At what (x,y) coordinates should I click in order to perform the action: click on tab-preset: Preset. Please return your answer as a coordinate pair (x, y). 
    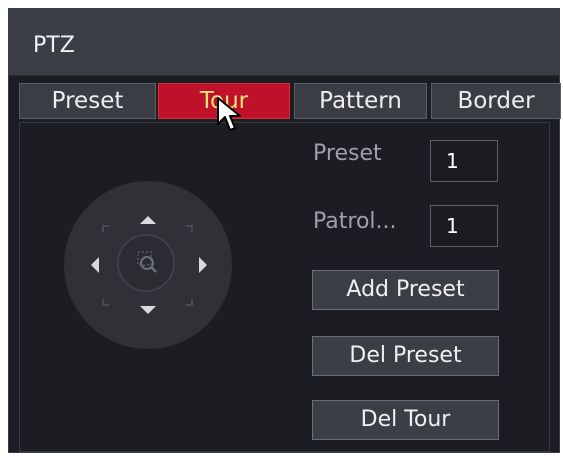
    Looking at the image, I should click on (87, 101).